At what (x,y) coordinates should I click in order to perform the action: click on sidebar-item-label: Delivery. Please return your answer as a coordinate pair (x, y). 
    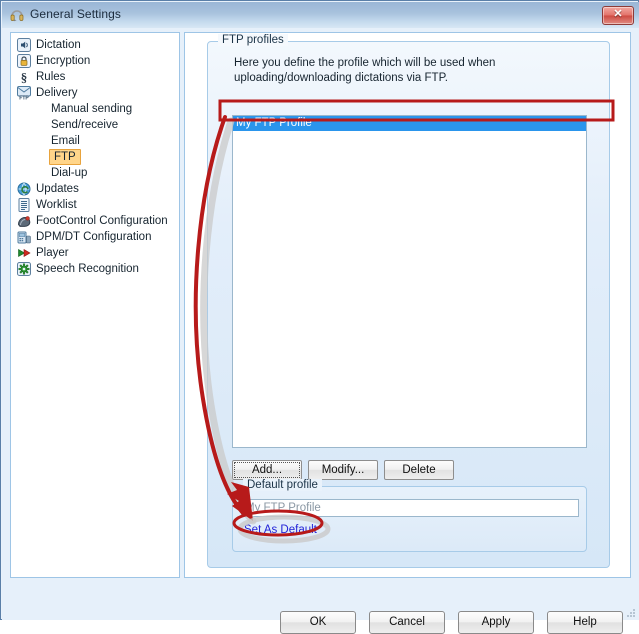
    Looking at the image, I should click on (57, 93).